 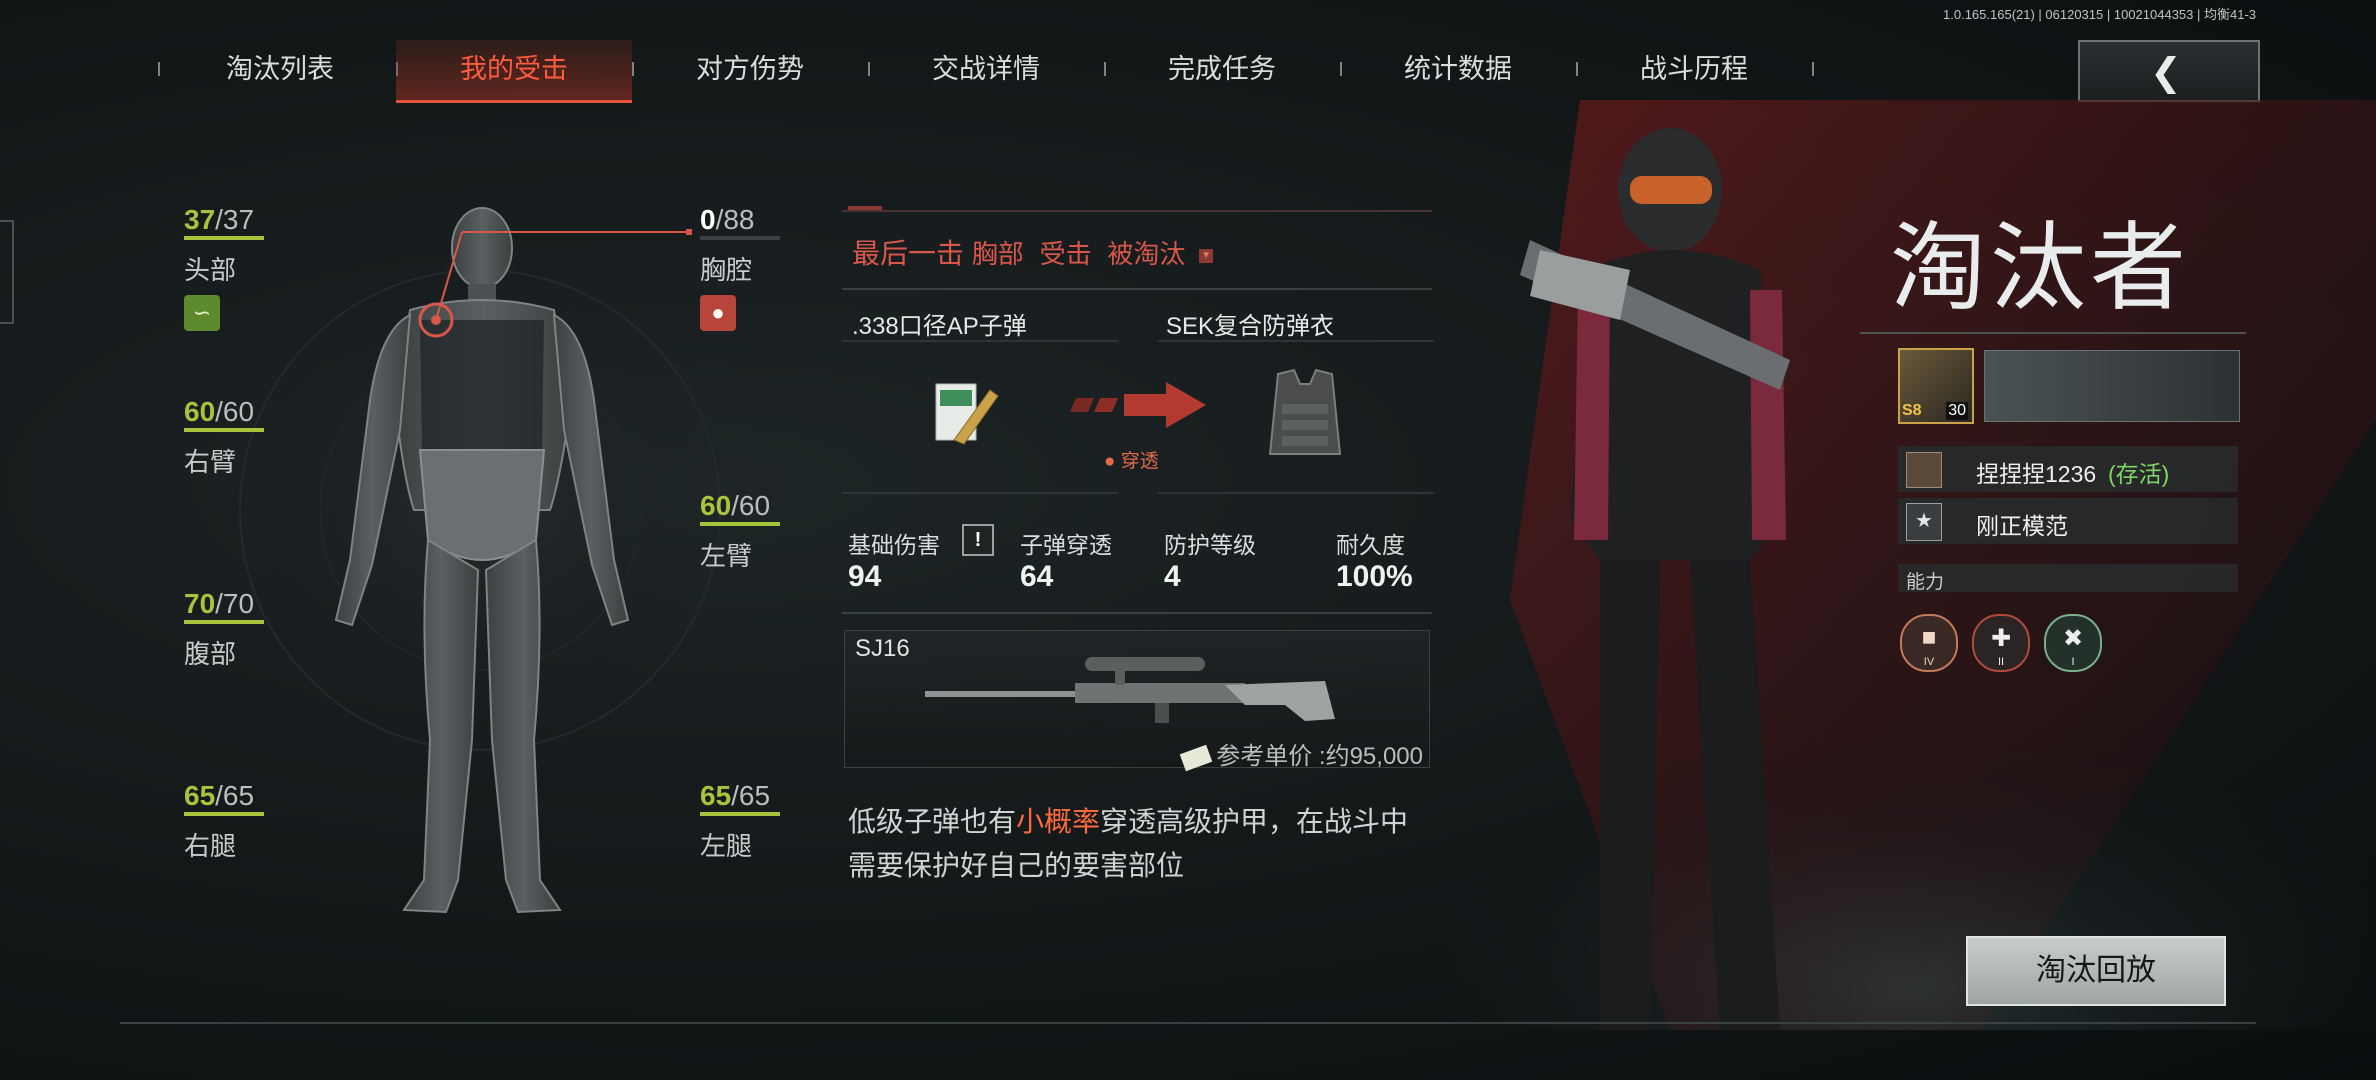 What do you see at coordinates (740, 821) in the screenshot?
I see `stat-left-leg: 65/65 左腿` at bounding box center [740, 821].